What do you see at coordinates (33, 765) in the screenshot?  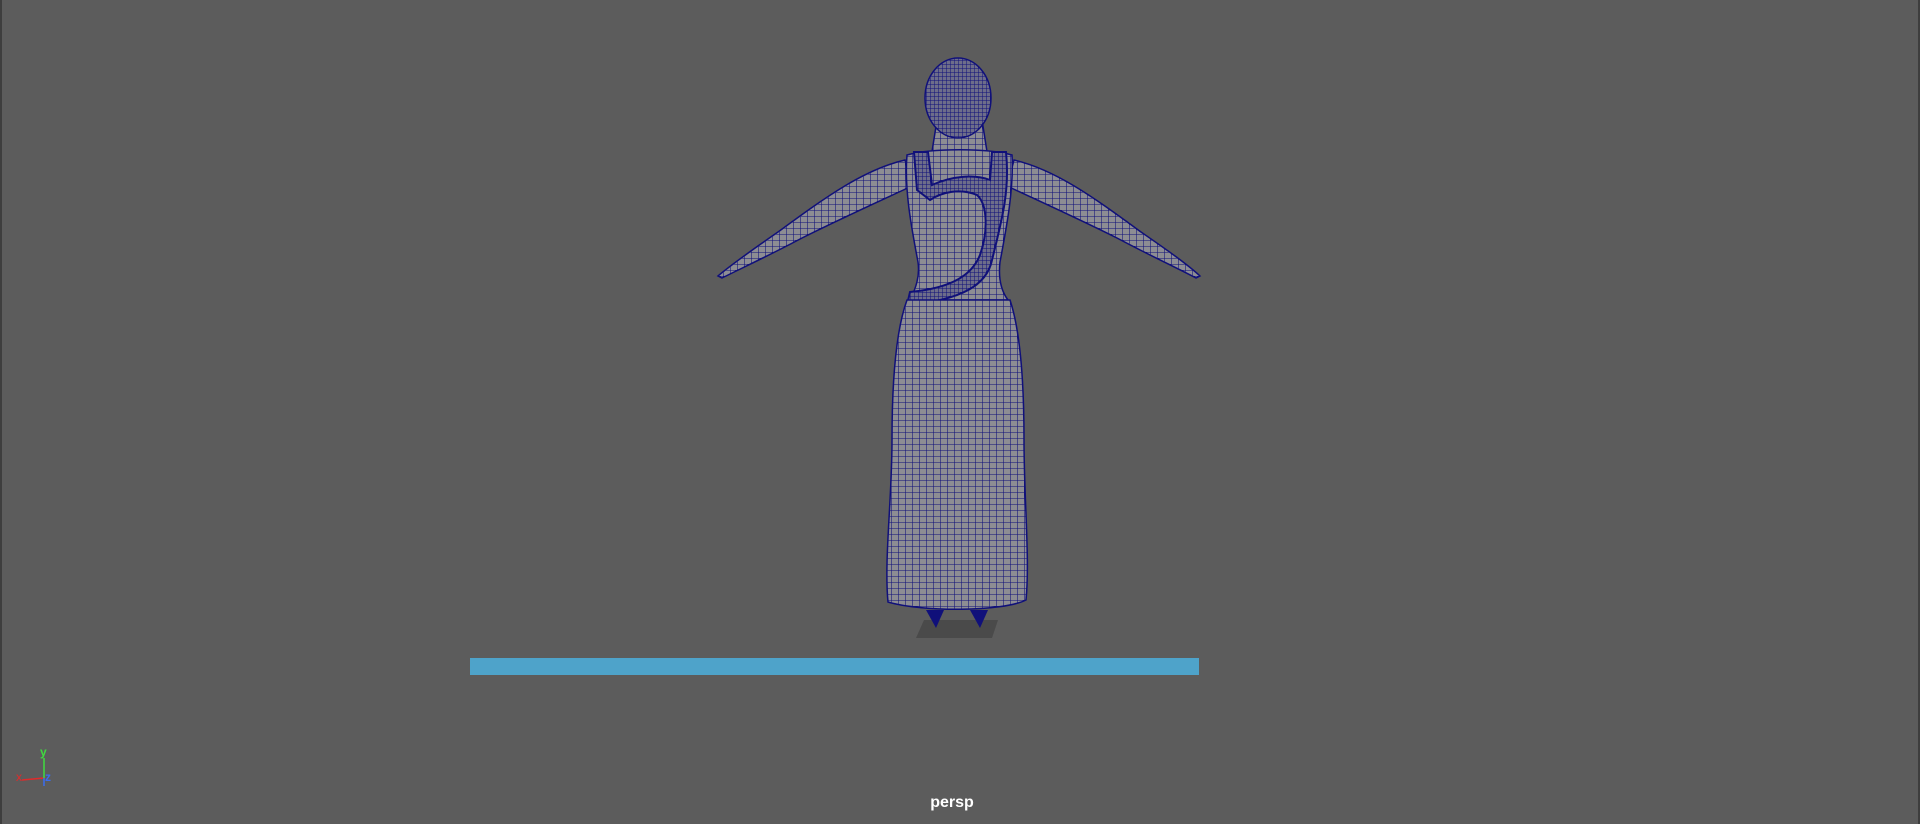 I see `view-axis-indicator: x y z` at bounding box center [33, 765].